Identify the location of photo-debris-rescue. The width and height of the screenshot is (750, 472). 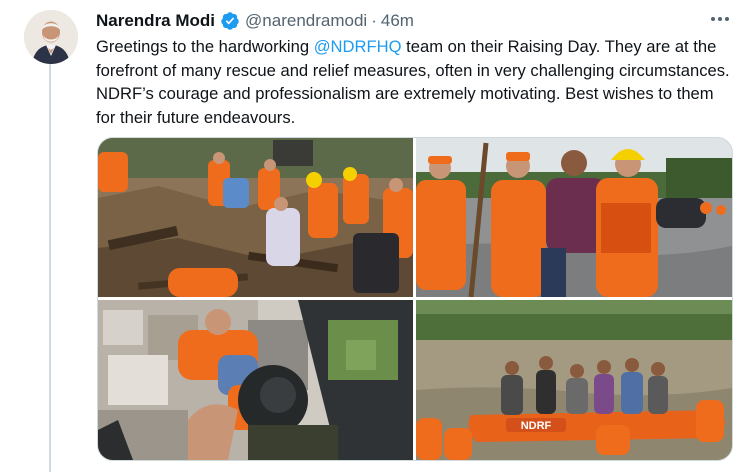
(255, 217).